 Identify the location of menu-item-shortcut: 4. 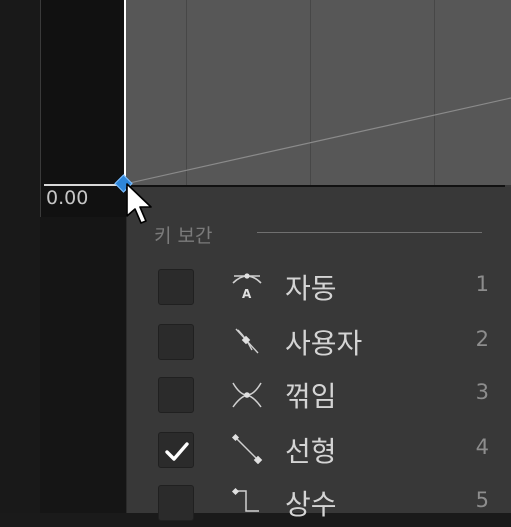
(482, 447).